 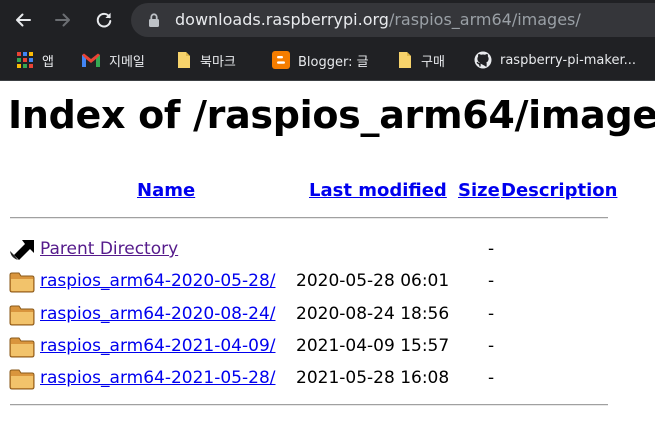 I want to click on sort-by-name-link: Name, so click(x=166, y=190).